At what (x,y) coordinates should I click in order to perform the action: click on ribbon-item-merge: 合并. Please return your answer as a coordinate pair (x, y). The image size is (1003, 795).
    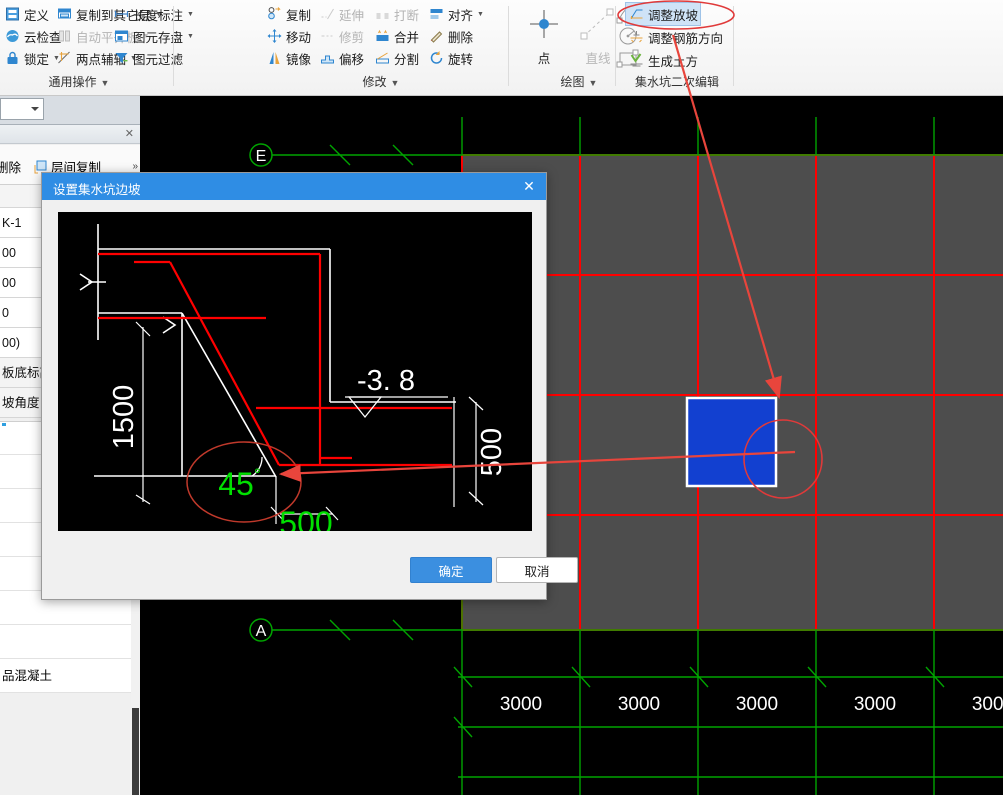
    Looking at the image, I should click on (396, 36).